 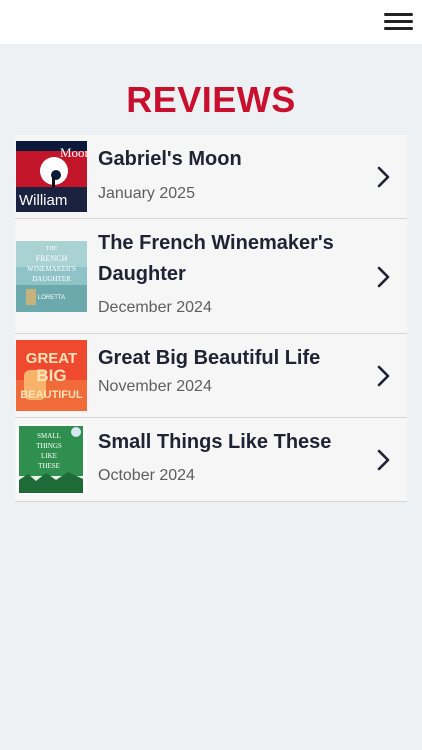 I want to click on svg-text: GREAT, so click(x=51, y=358).